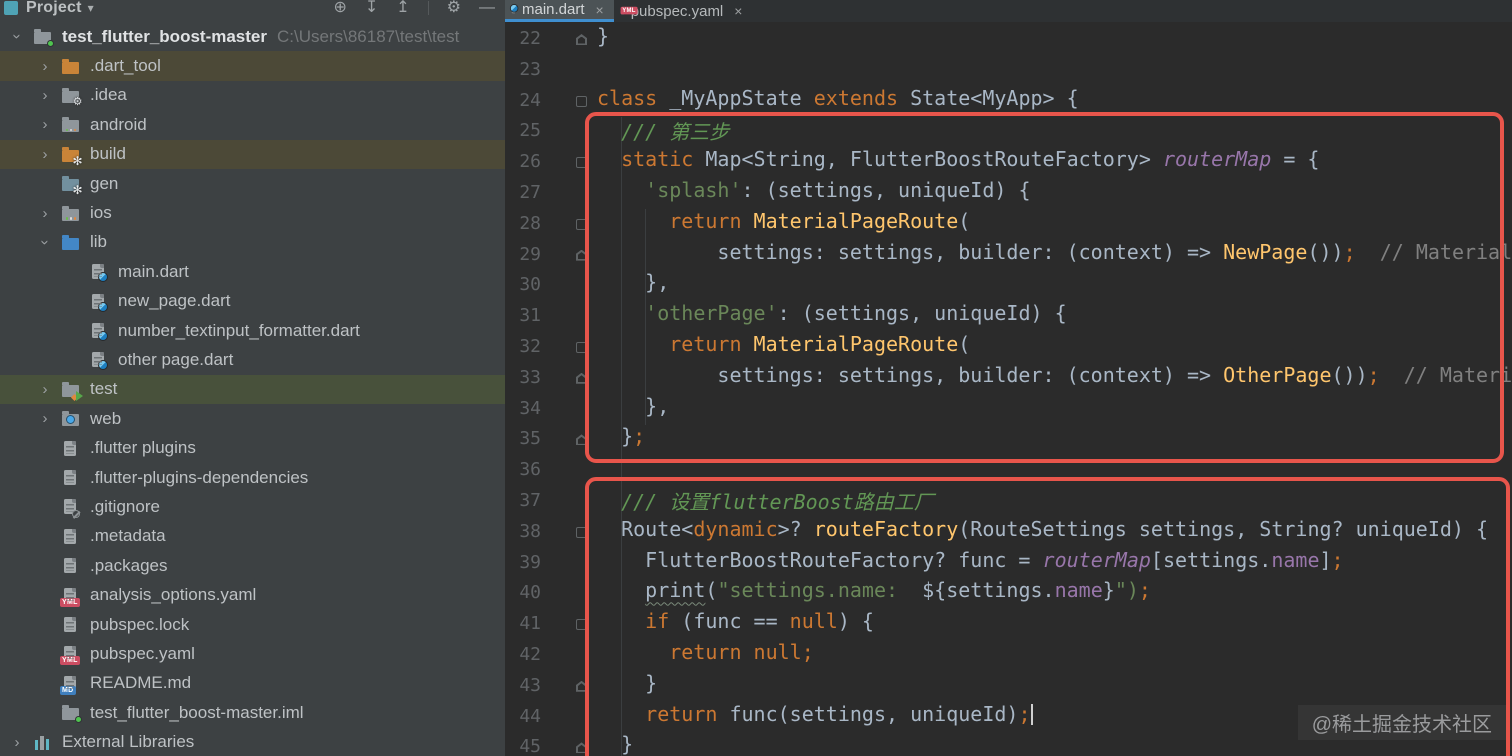  What do you see at coordinates (454, 8) in the screenshot?
I see `settings-gear-icon: ⚙` at bounding box center [454, 8].